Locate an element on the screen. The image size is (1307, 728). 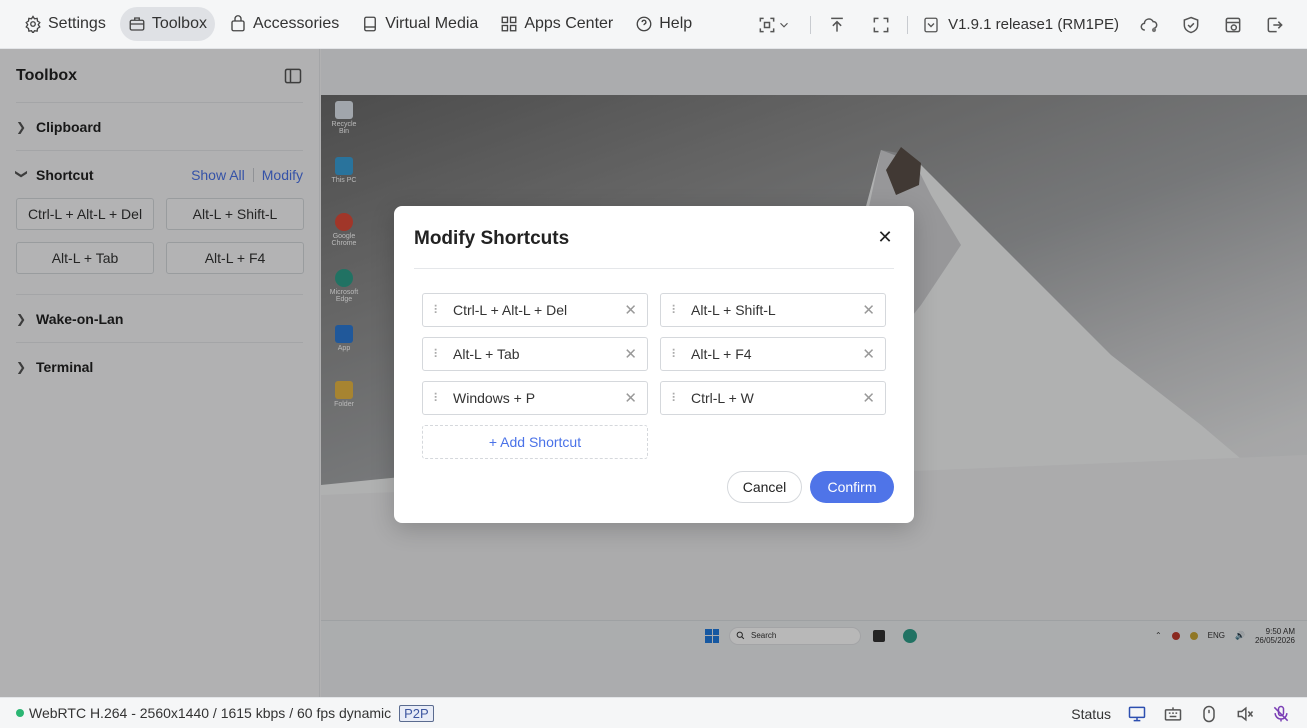
shortcut-chip-label: Windows + P is located at coordinates (494, 398).